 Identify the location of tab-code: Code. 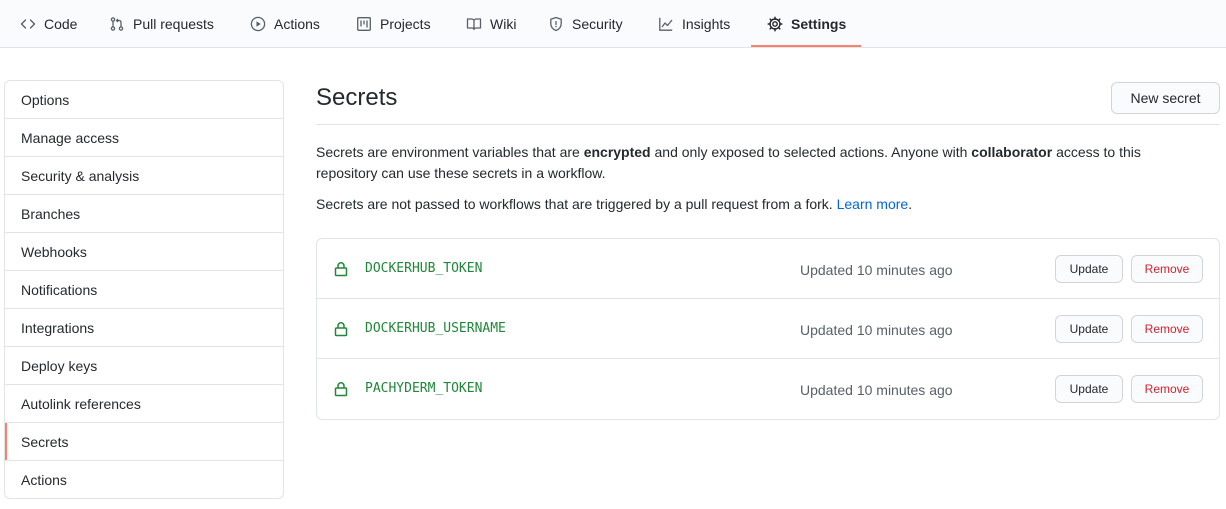
(48, 24).